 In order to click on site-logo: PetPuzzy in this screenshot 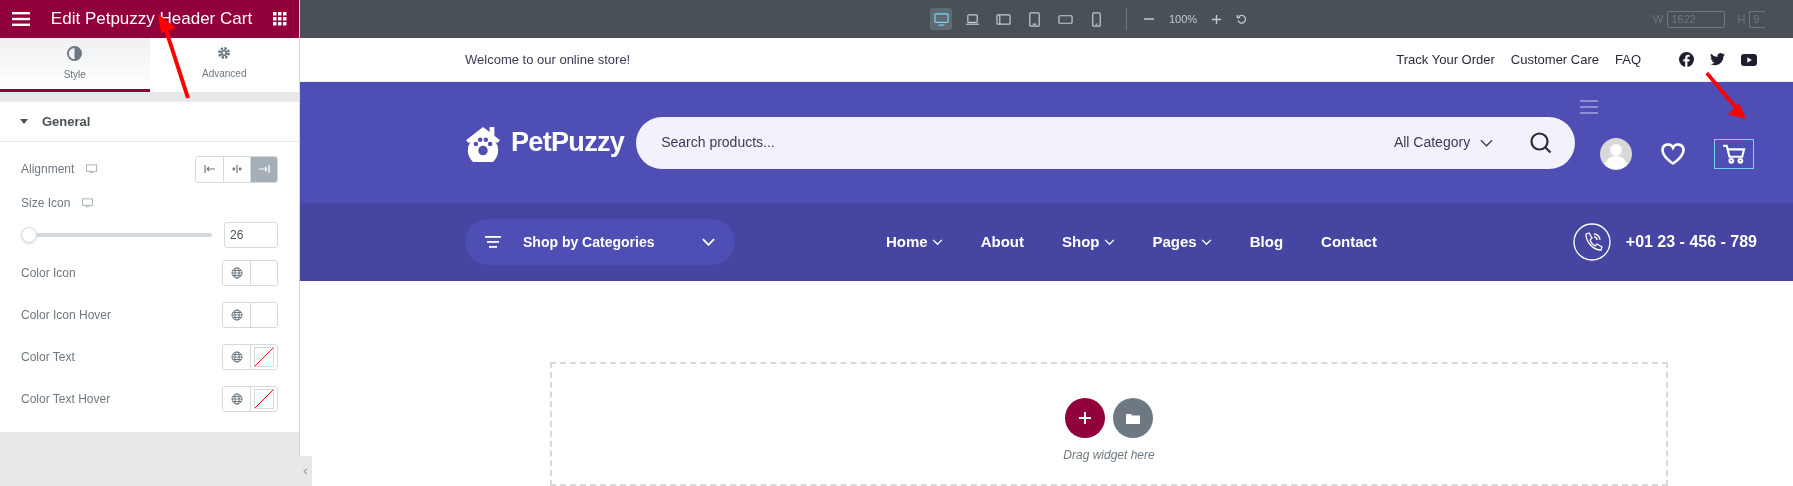, I will do `click(568, 142)`.